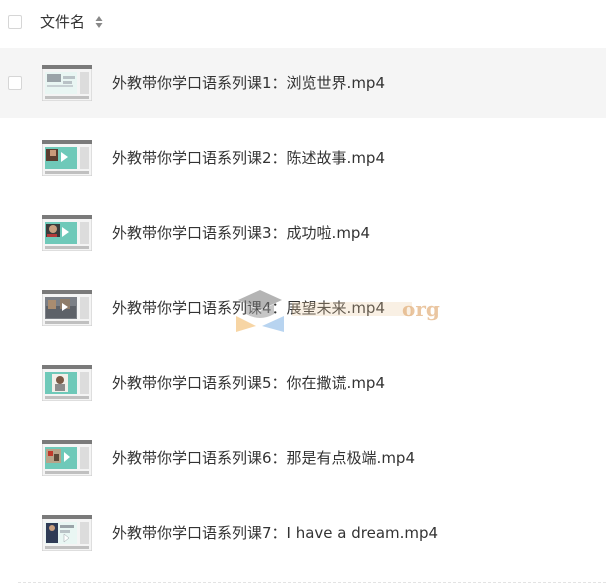 The image size is (606, 586). I want to click on file-list-header: 文件名, so click(303, 23).